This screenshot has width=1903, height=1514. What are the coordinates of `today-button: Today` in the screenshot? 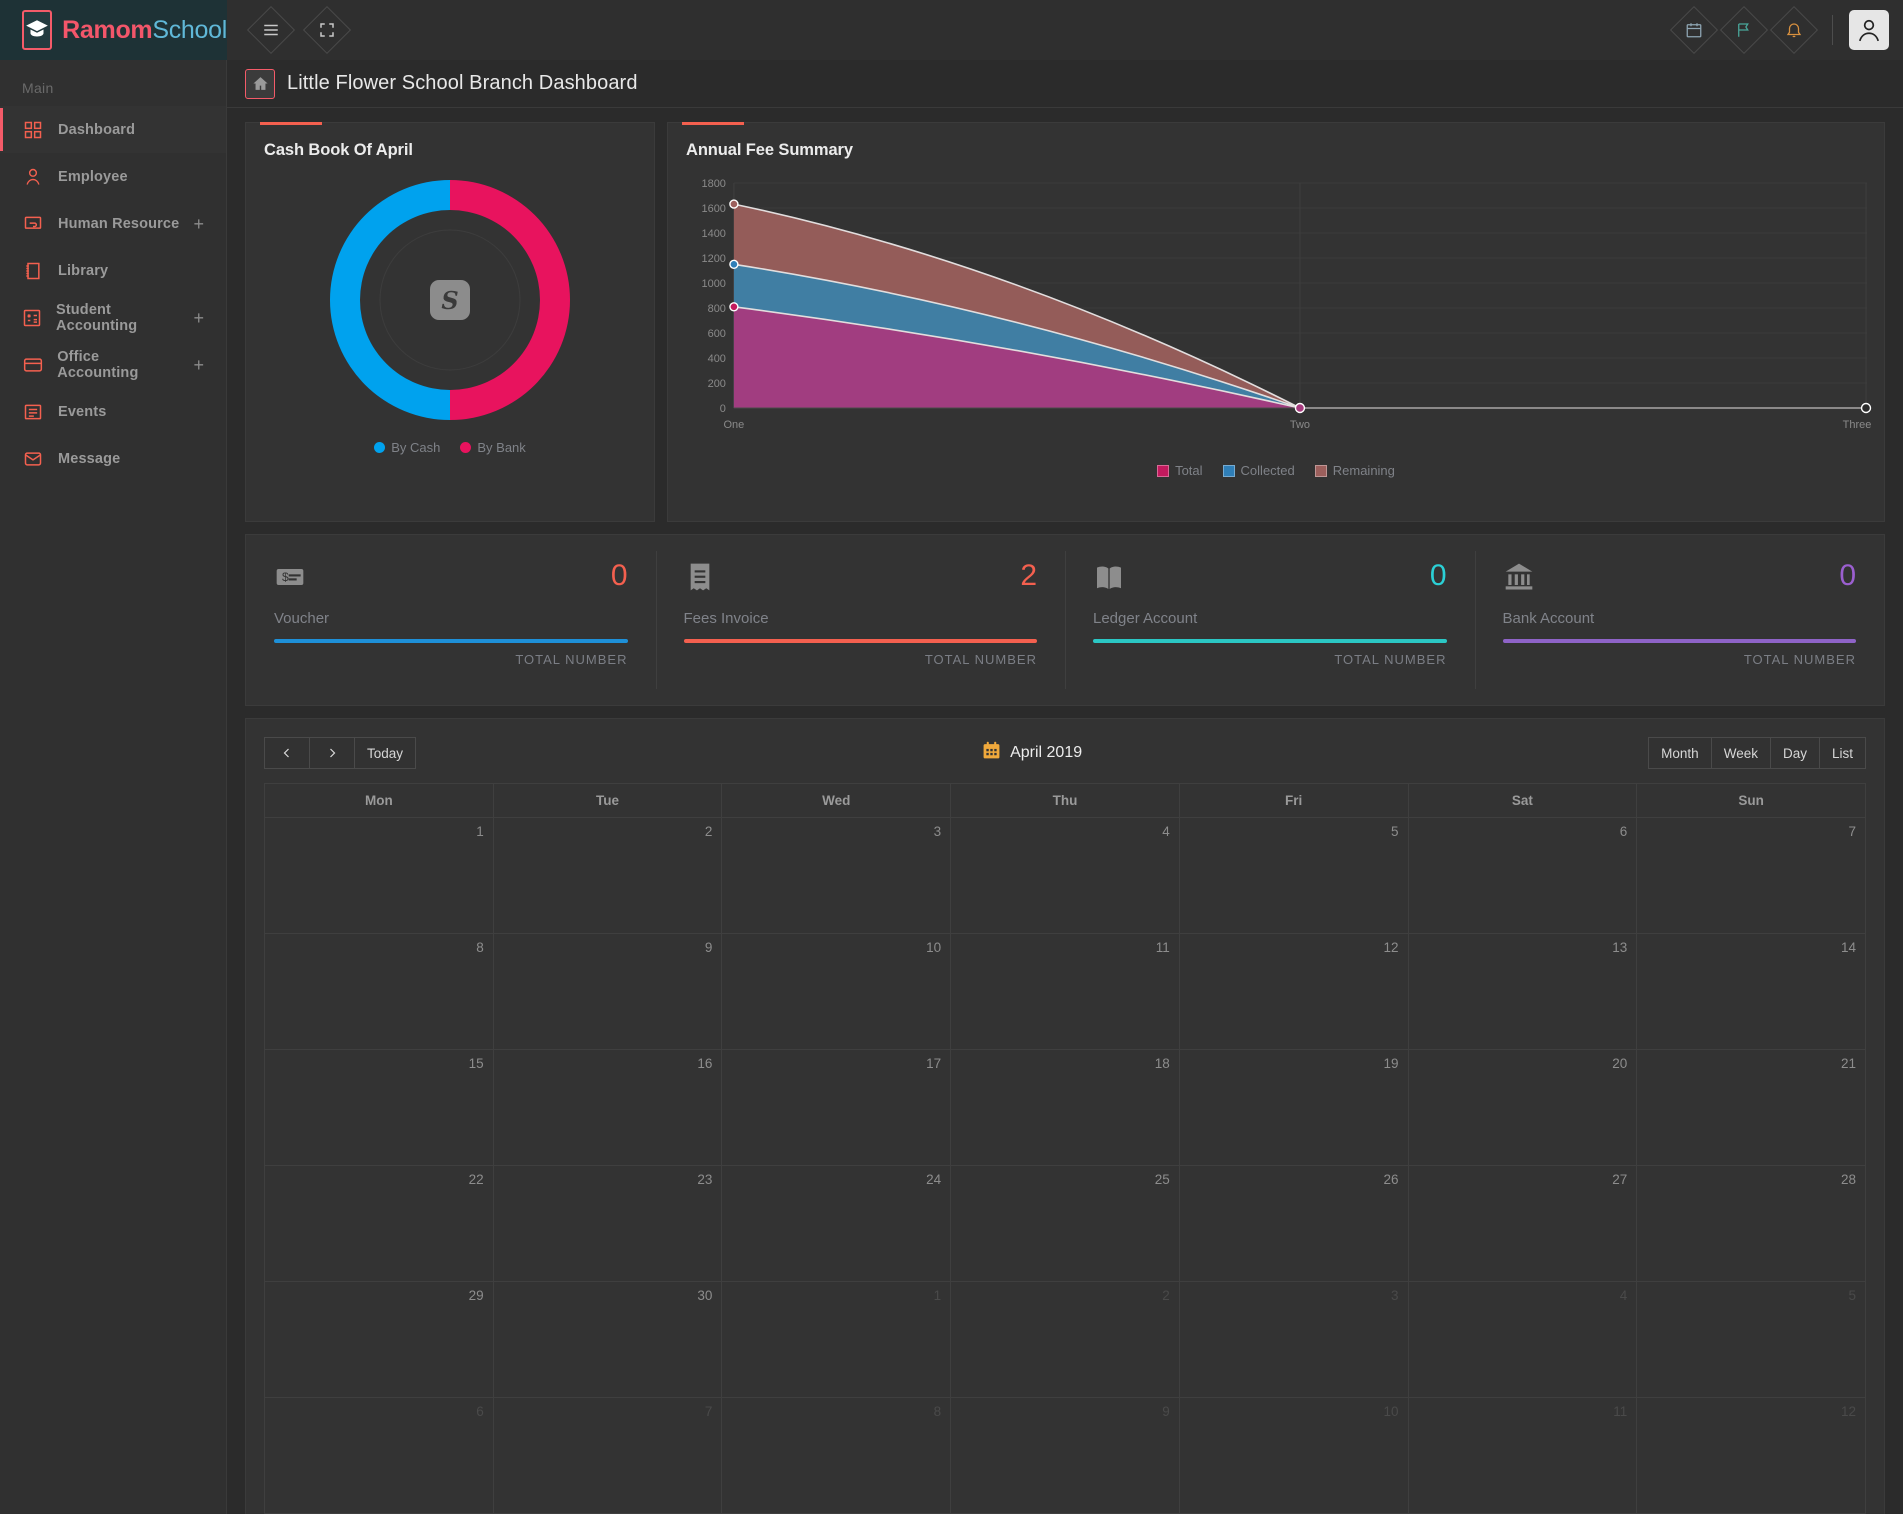 It's located at (385, 753).